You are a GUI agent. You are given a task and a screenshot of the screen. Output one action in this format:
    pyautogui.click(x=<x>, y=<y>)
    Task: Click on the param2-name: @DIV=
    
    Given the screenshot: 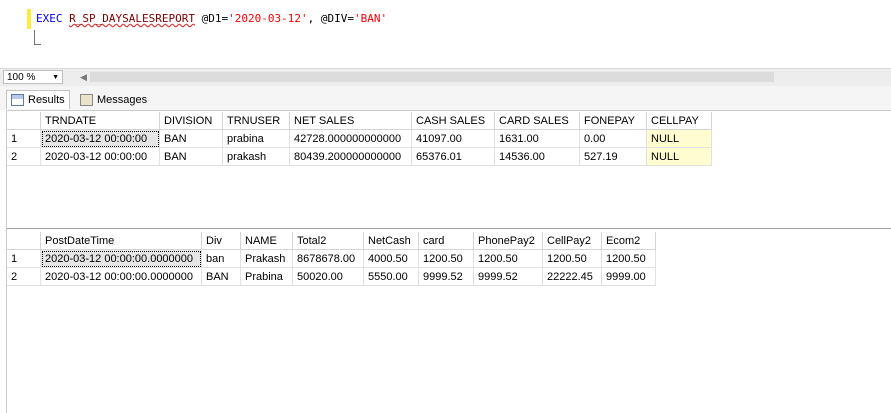 What is the action you would take?
    pyautogui.click(x=337, y=18)
    